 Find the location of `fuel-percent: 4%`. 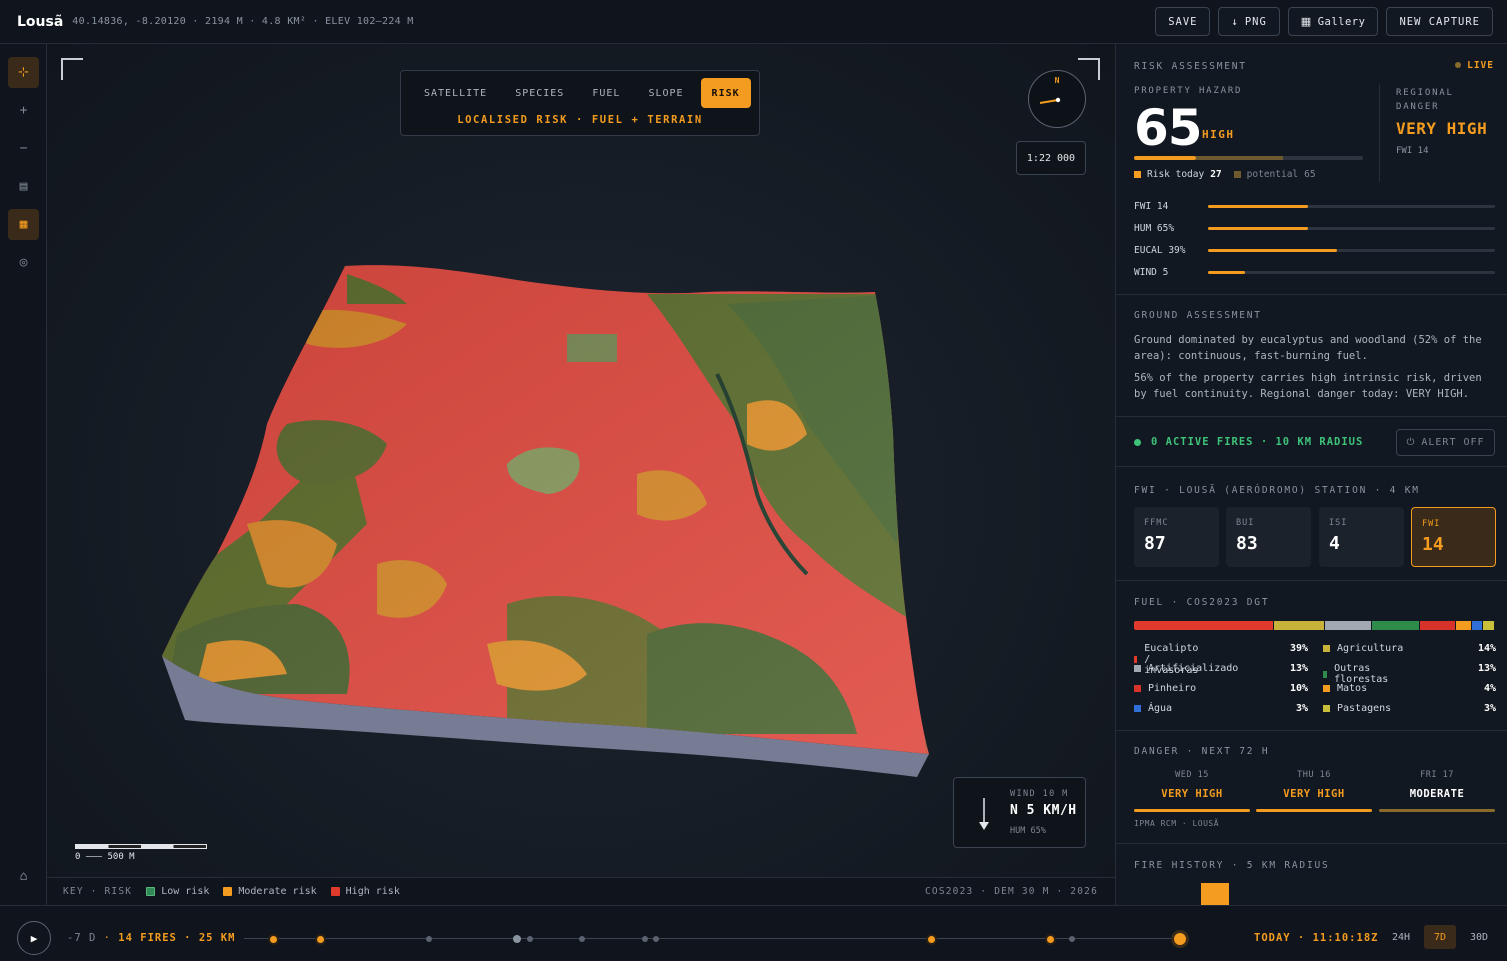

fuel-percent: 4% is located at coordinates (1489, 688).